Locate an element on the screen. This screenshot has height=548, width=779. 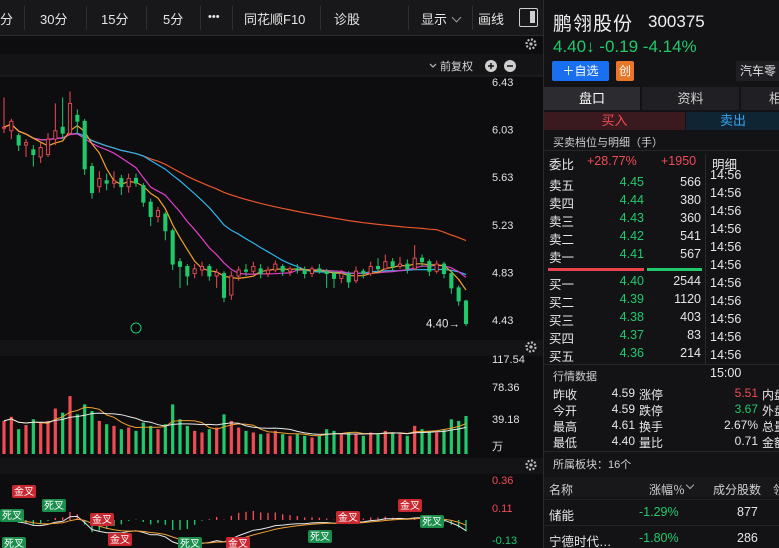
price-tick-label: 5.63 is located at coordinates (502, 178).